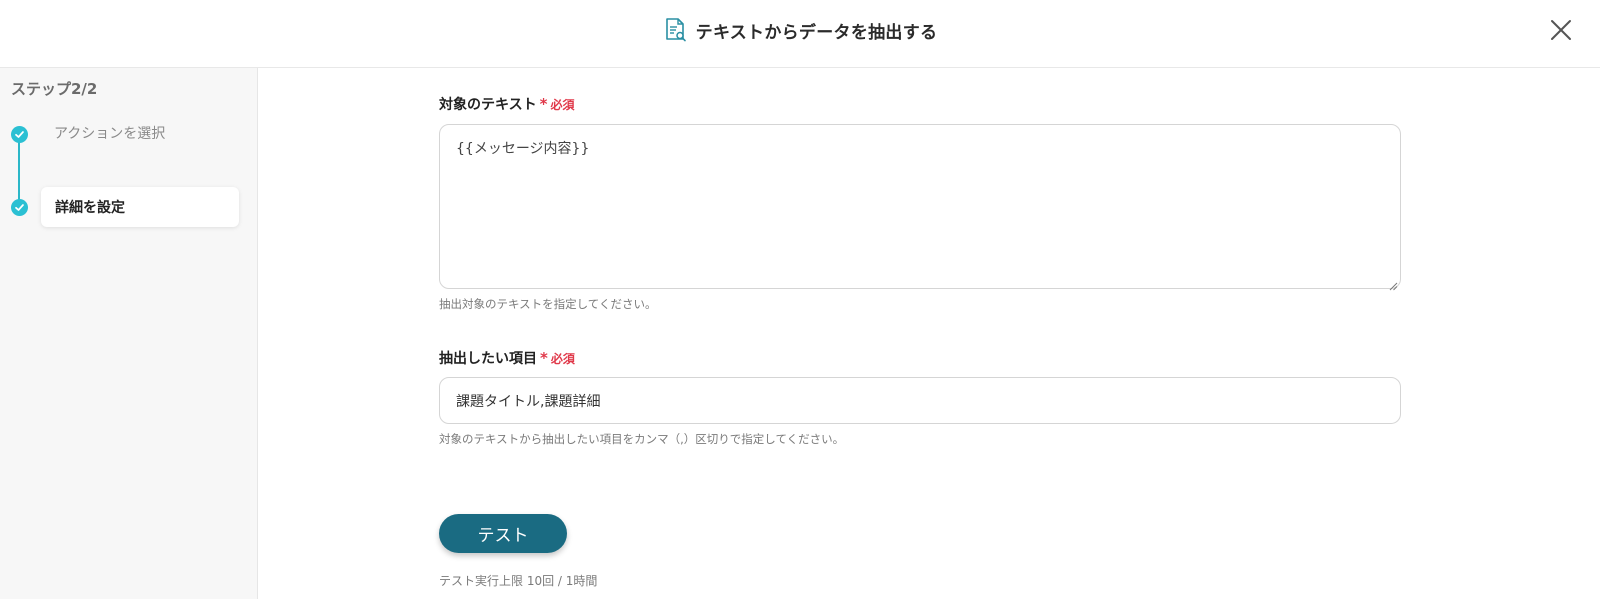 This screenshot has width=1600, height=599. I want to click on step-counter: ステップ2/2, so click(54, 89).